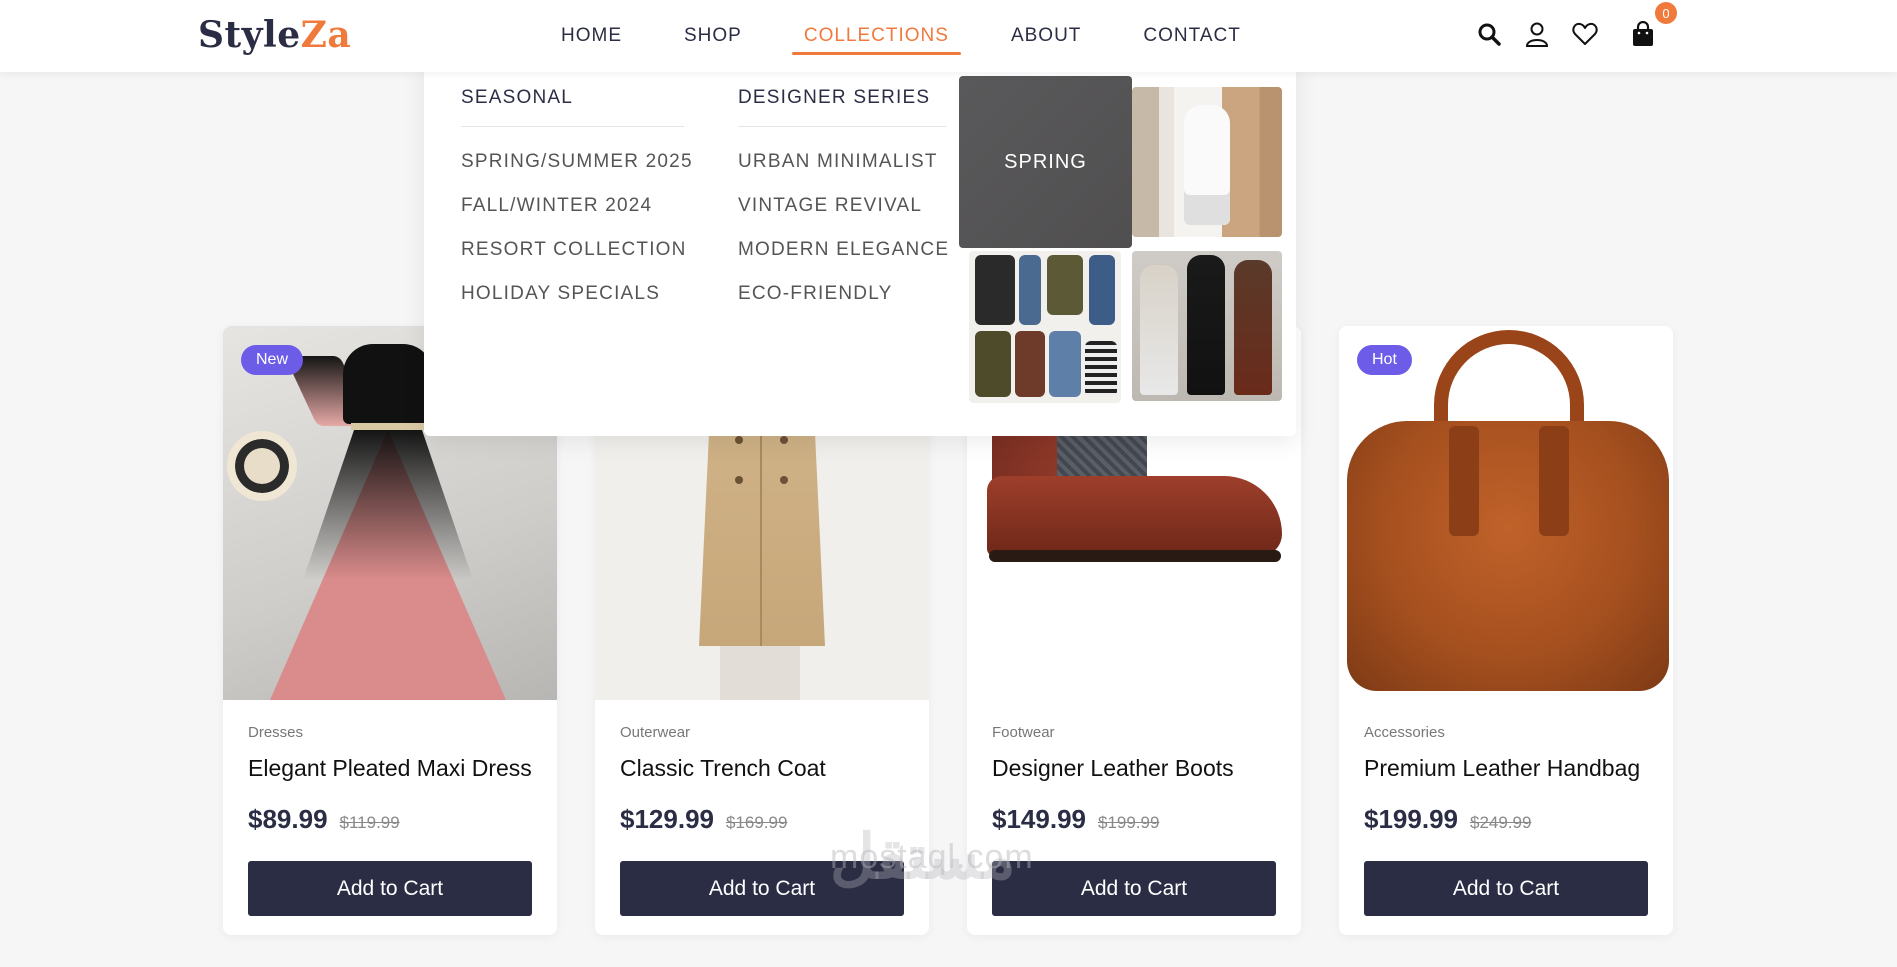 The image size is (1897, 967). Describe the element at coordinates (1489, 34) in the screenshot. I see `search-icon` at that location.